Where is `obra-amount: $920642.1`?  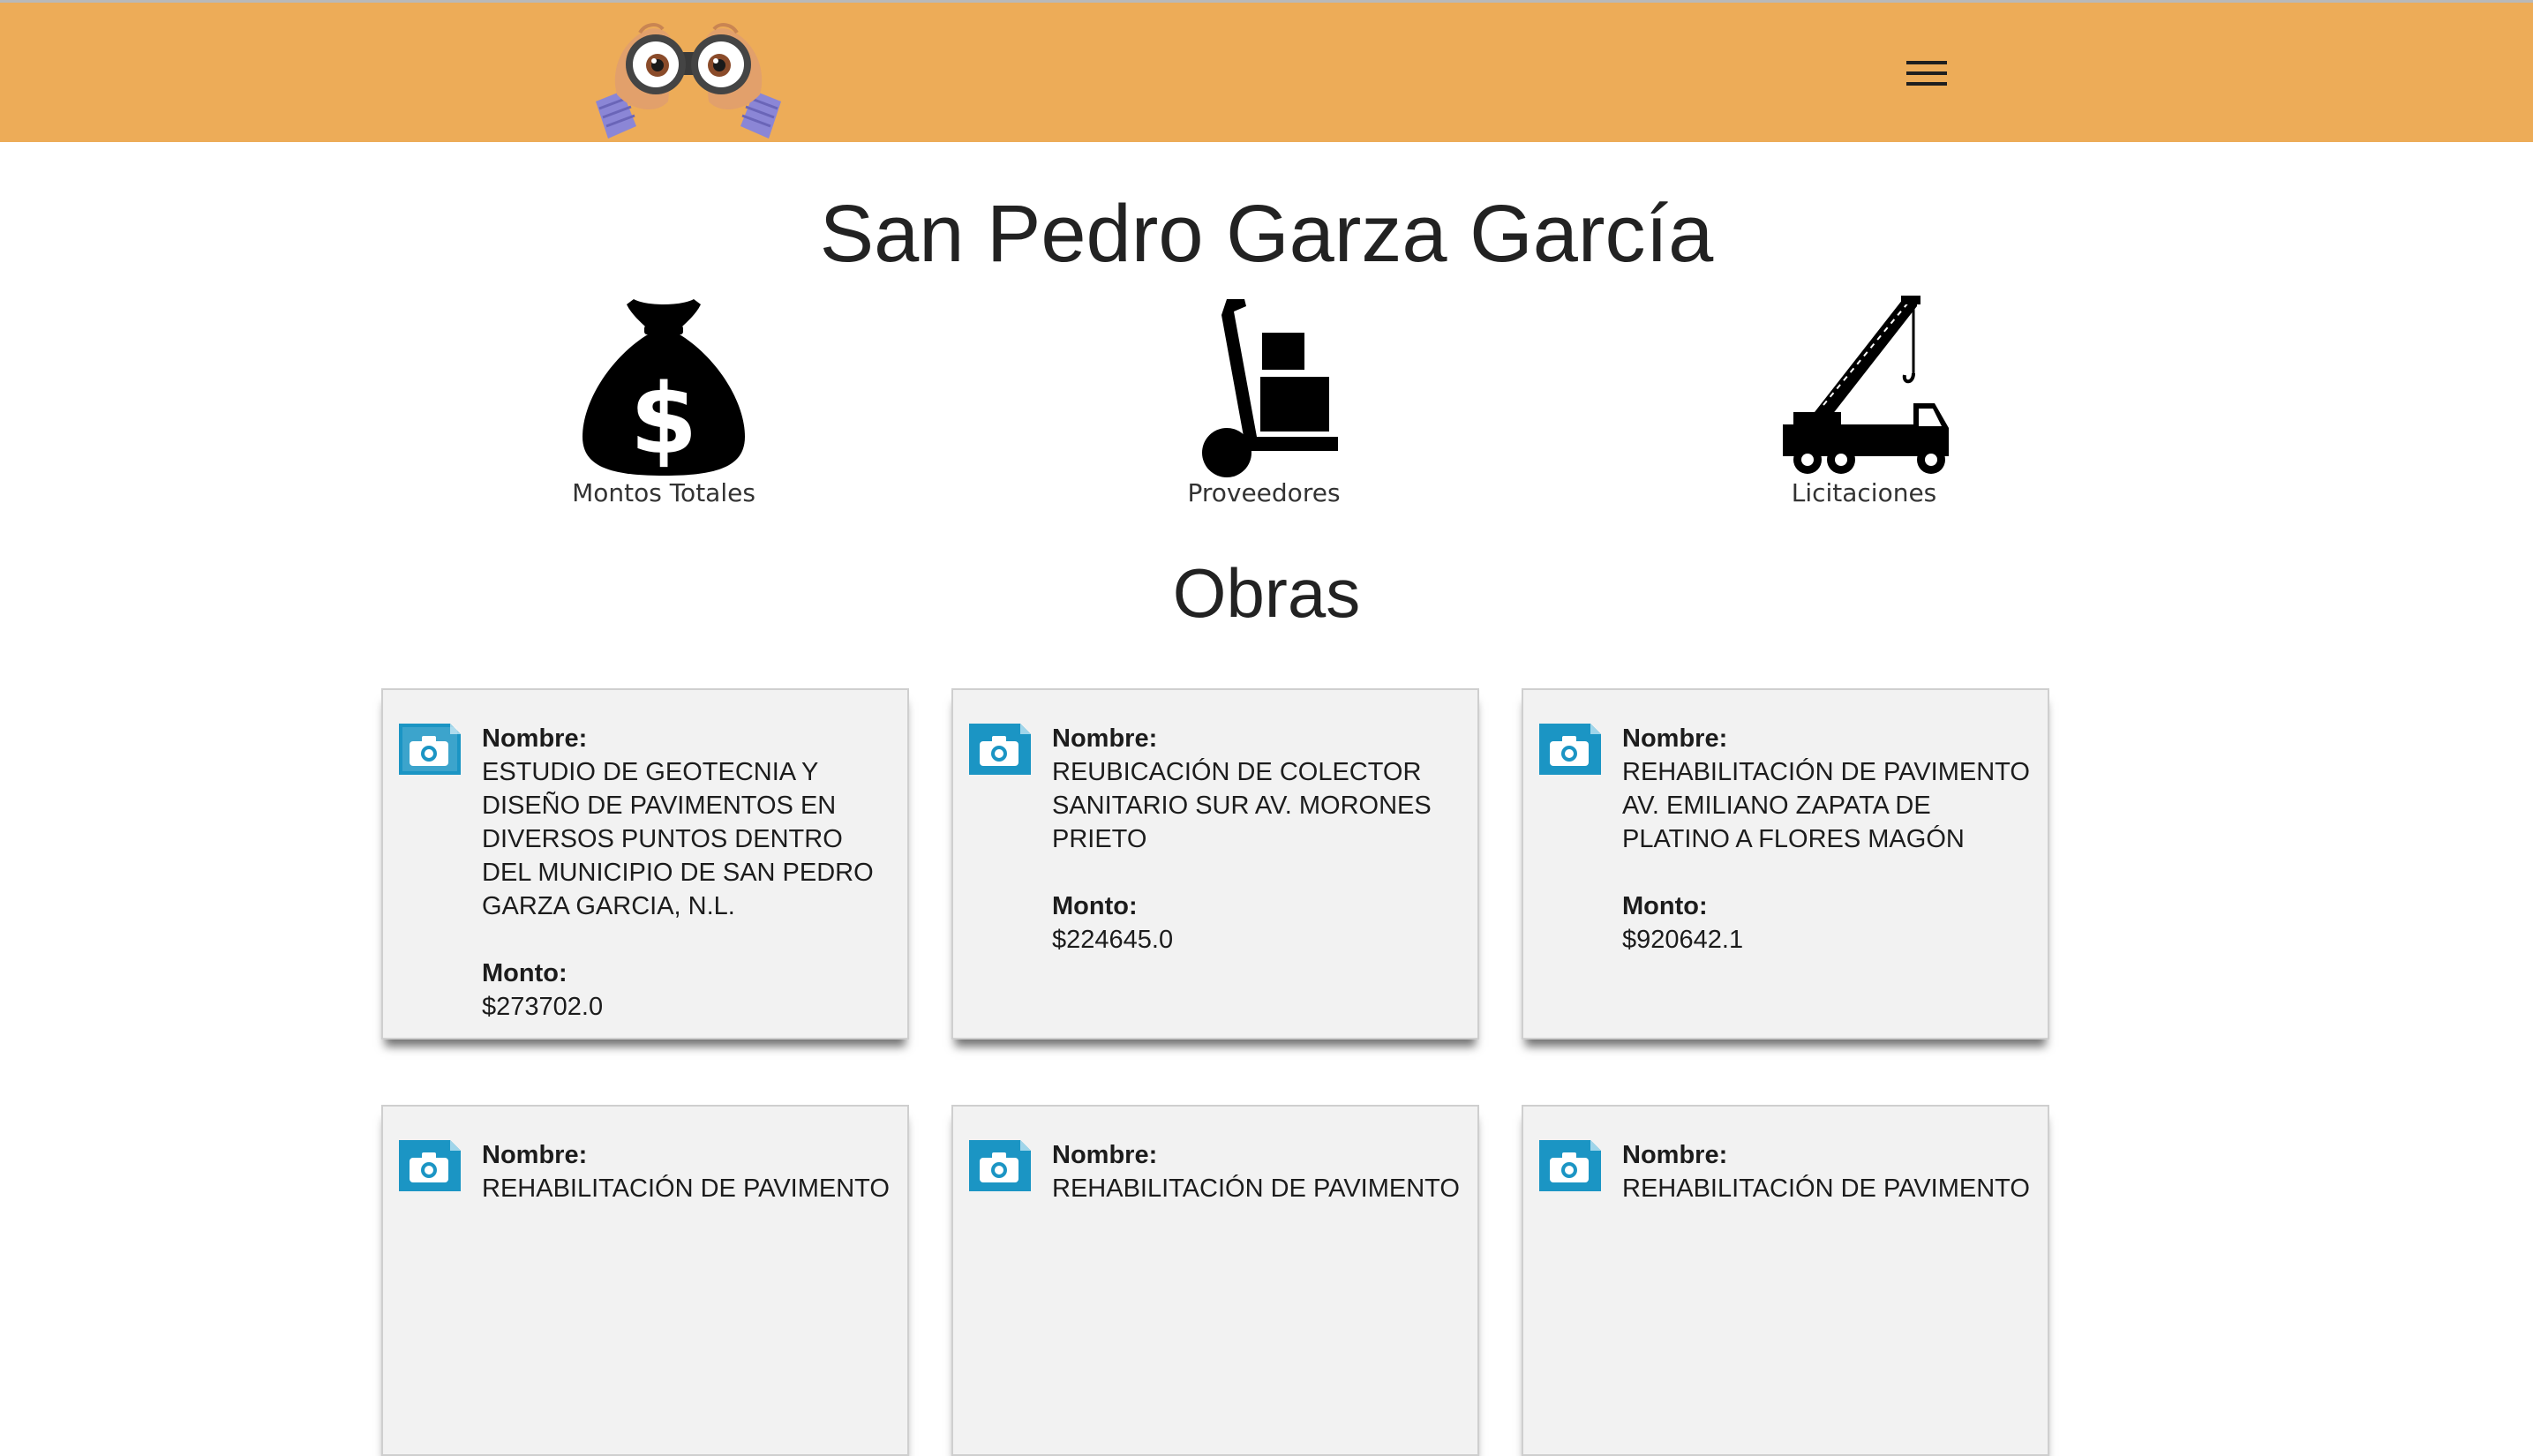
obra-amount: $920642.1 is located at coordinates (1683, 940).